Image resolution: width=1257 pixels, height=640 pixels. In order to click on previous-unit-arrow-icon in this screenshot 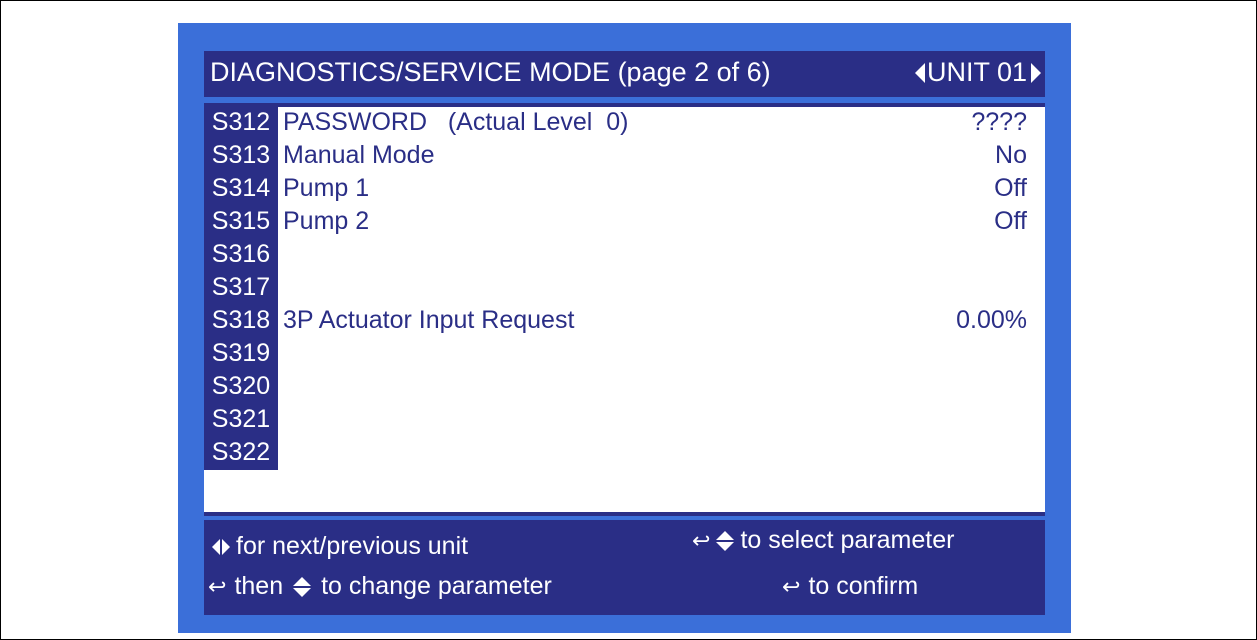, I will do `click(919, 72)`.